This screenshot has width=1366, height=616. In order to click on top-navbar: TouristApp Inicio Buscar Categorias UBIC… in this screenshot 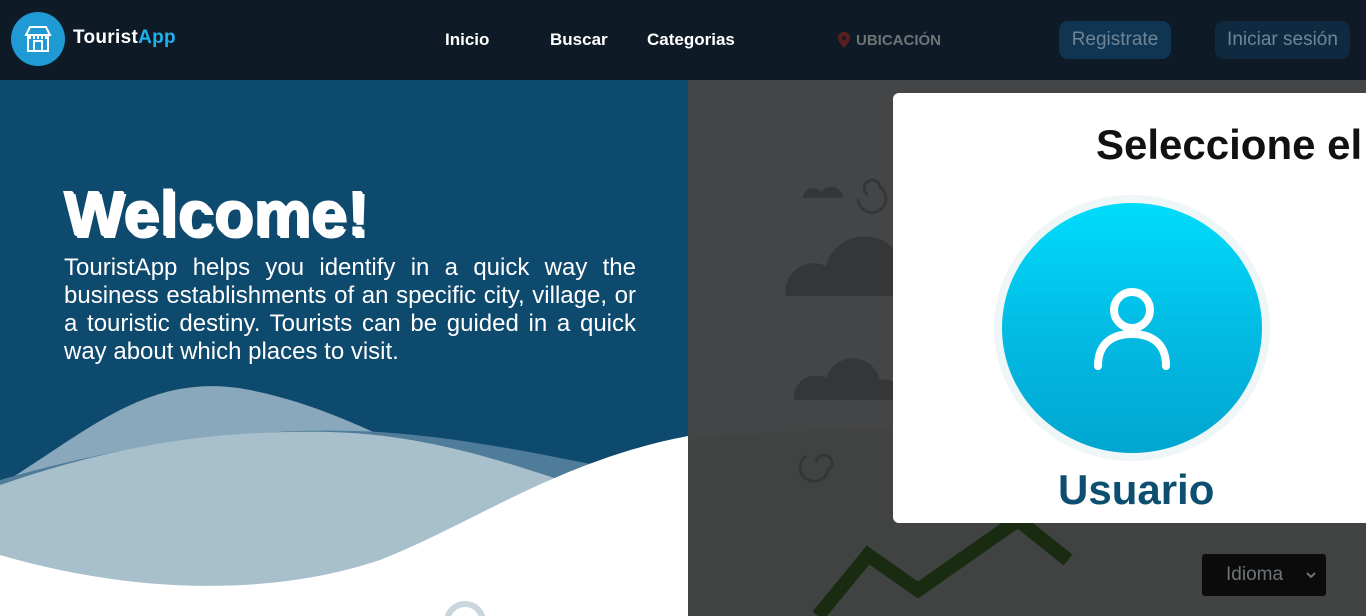, I will do `click(683, 40)`.